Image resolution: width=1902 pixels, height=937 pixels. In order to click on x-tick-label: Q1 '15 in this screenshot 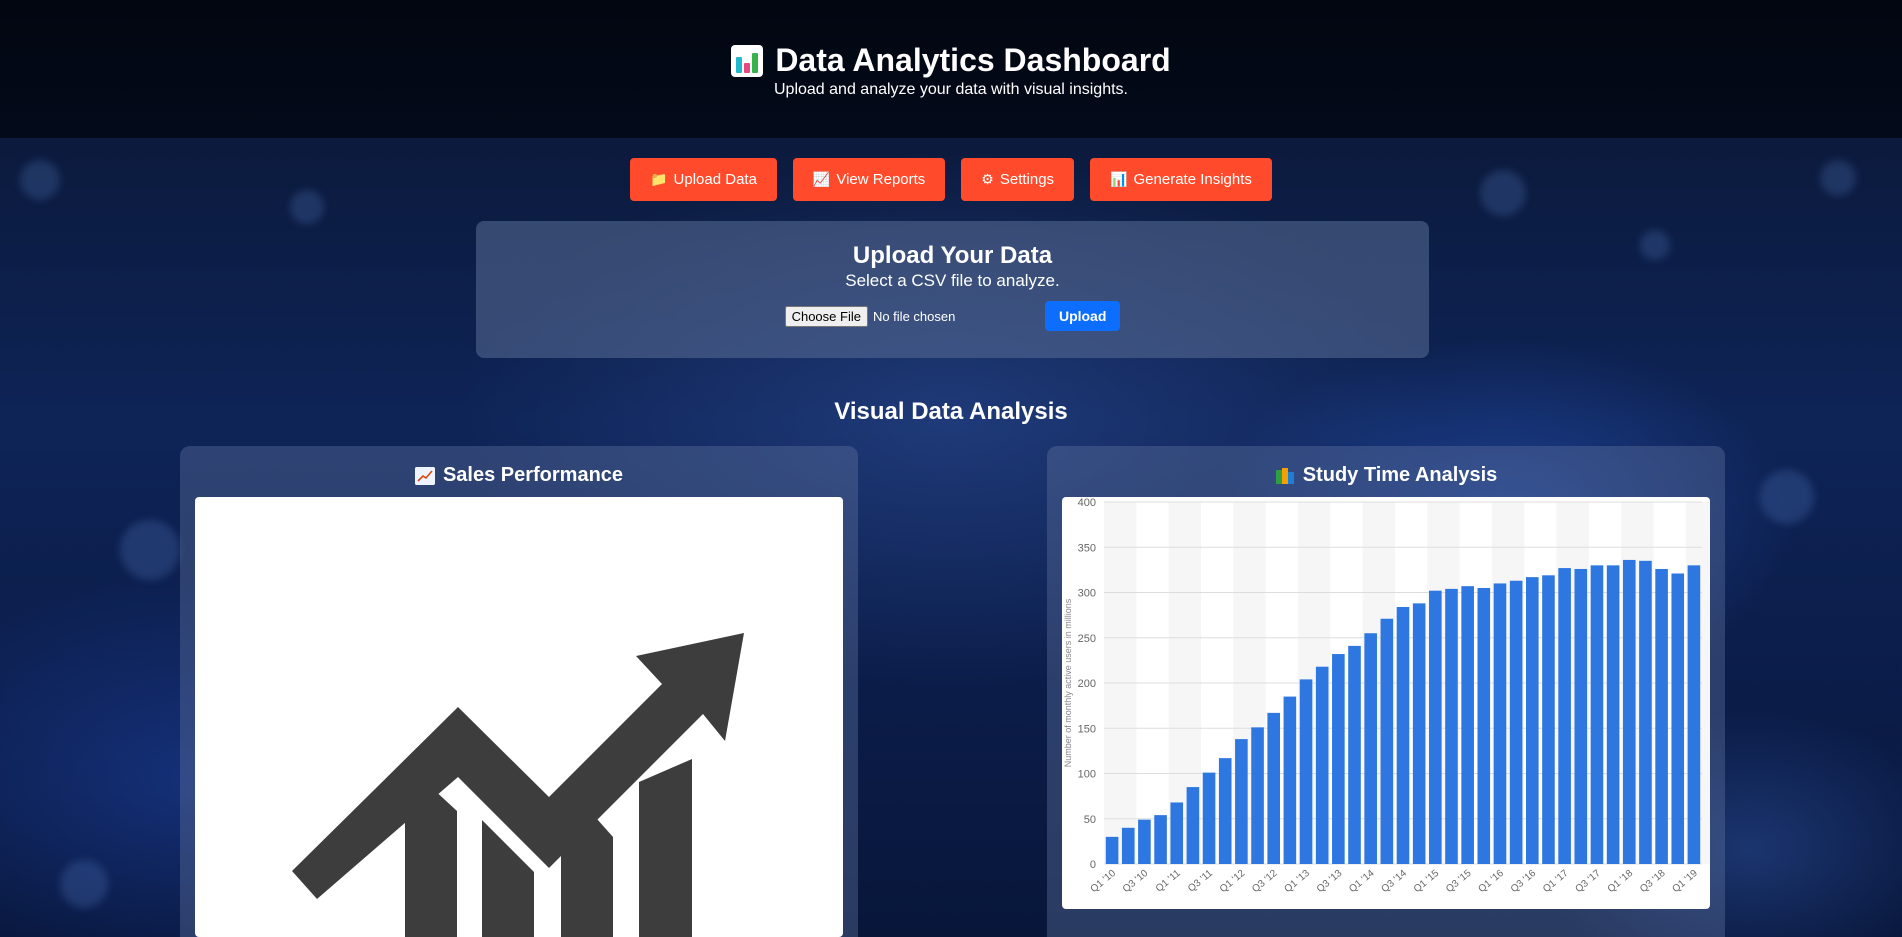, I will do `click(1427, 881)`.